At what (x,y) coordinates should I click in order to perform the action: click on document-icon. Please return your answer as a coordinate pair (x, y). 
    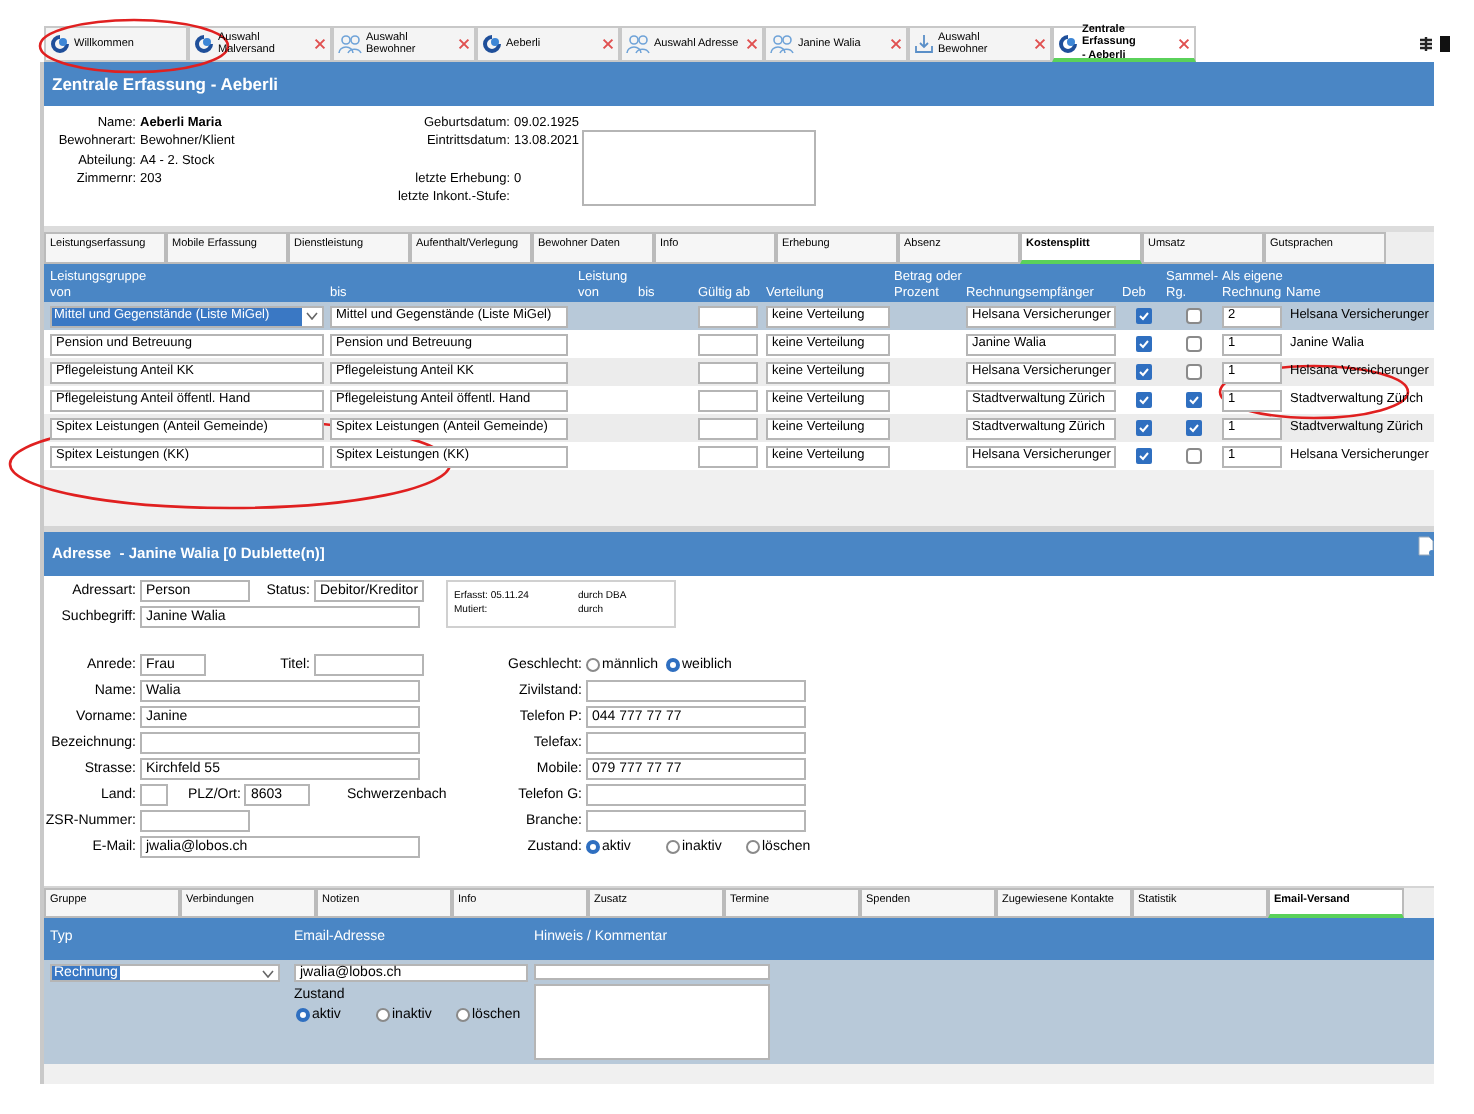
    Looking at the image, I should click on (1426, 546).